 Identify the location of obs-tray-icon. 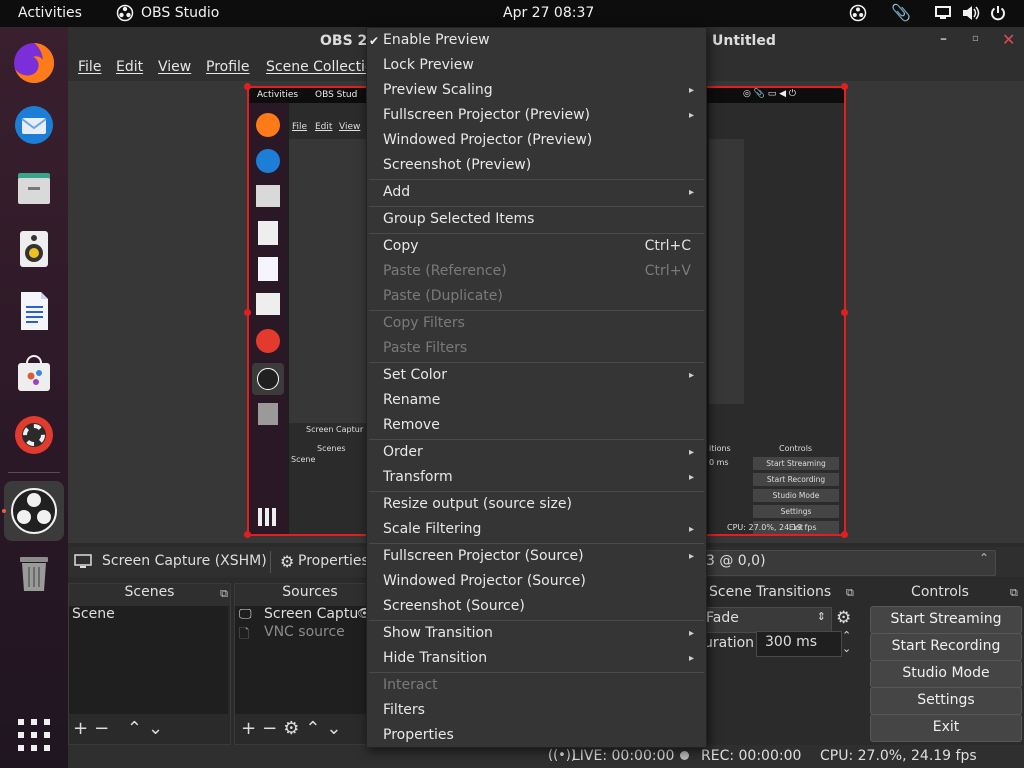
(858, 15).